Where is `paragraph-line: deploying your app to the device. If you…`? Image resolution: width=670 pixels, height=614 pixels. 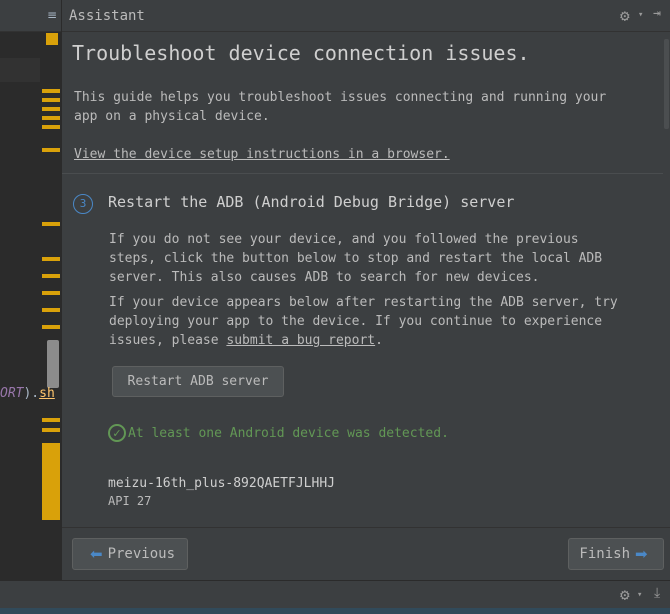 paragraph-line: deploying your app to the device. If you… is located at coordinates (356, 321).